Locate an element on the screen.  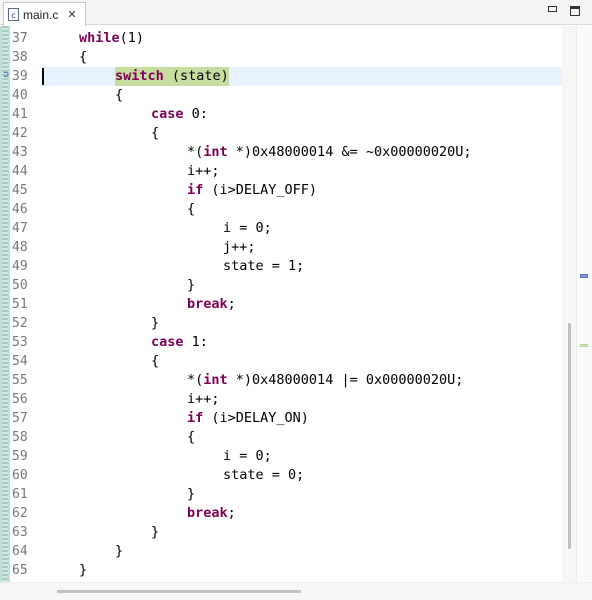
code-line: 43 *(int *)0x48000014 &= ~0x00000020U; is located at coordinates (287, 152).